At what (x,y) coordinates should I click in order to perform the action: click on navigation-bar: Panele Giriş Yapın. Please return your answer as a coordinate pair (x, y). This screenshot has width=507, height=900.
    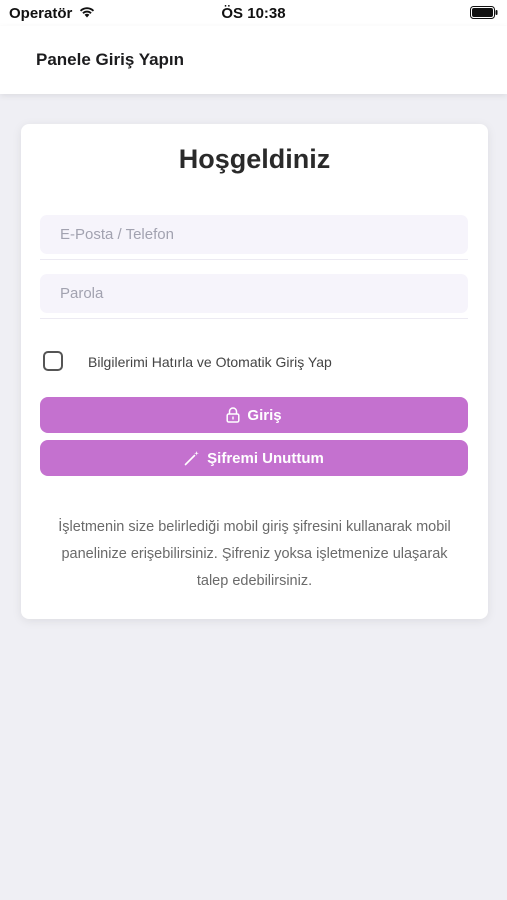
    Looking at the image, I should click on (253, 60).